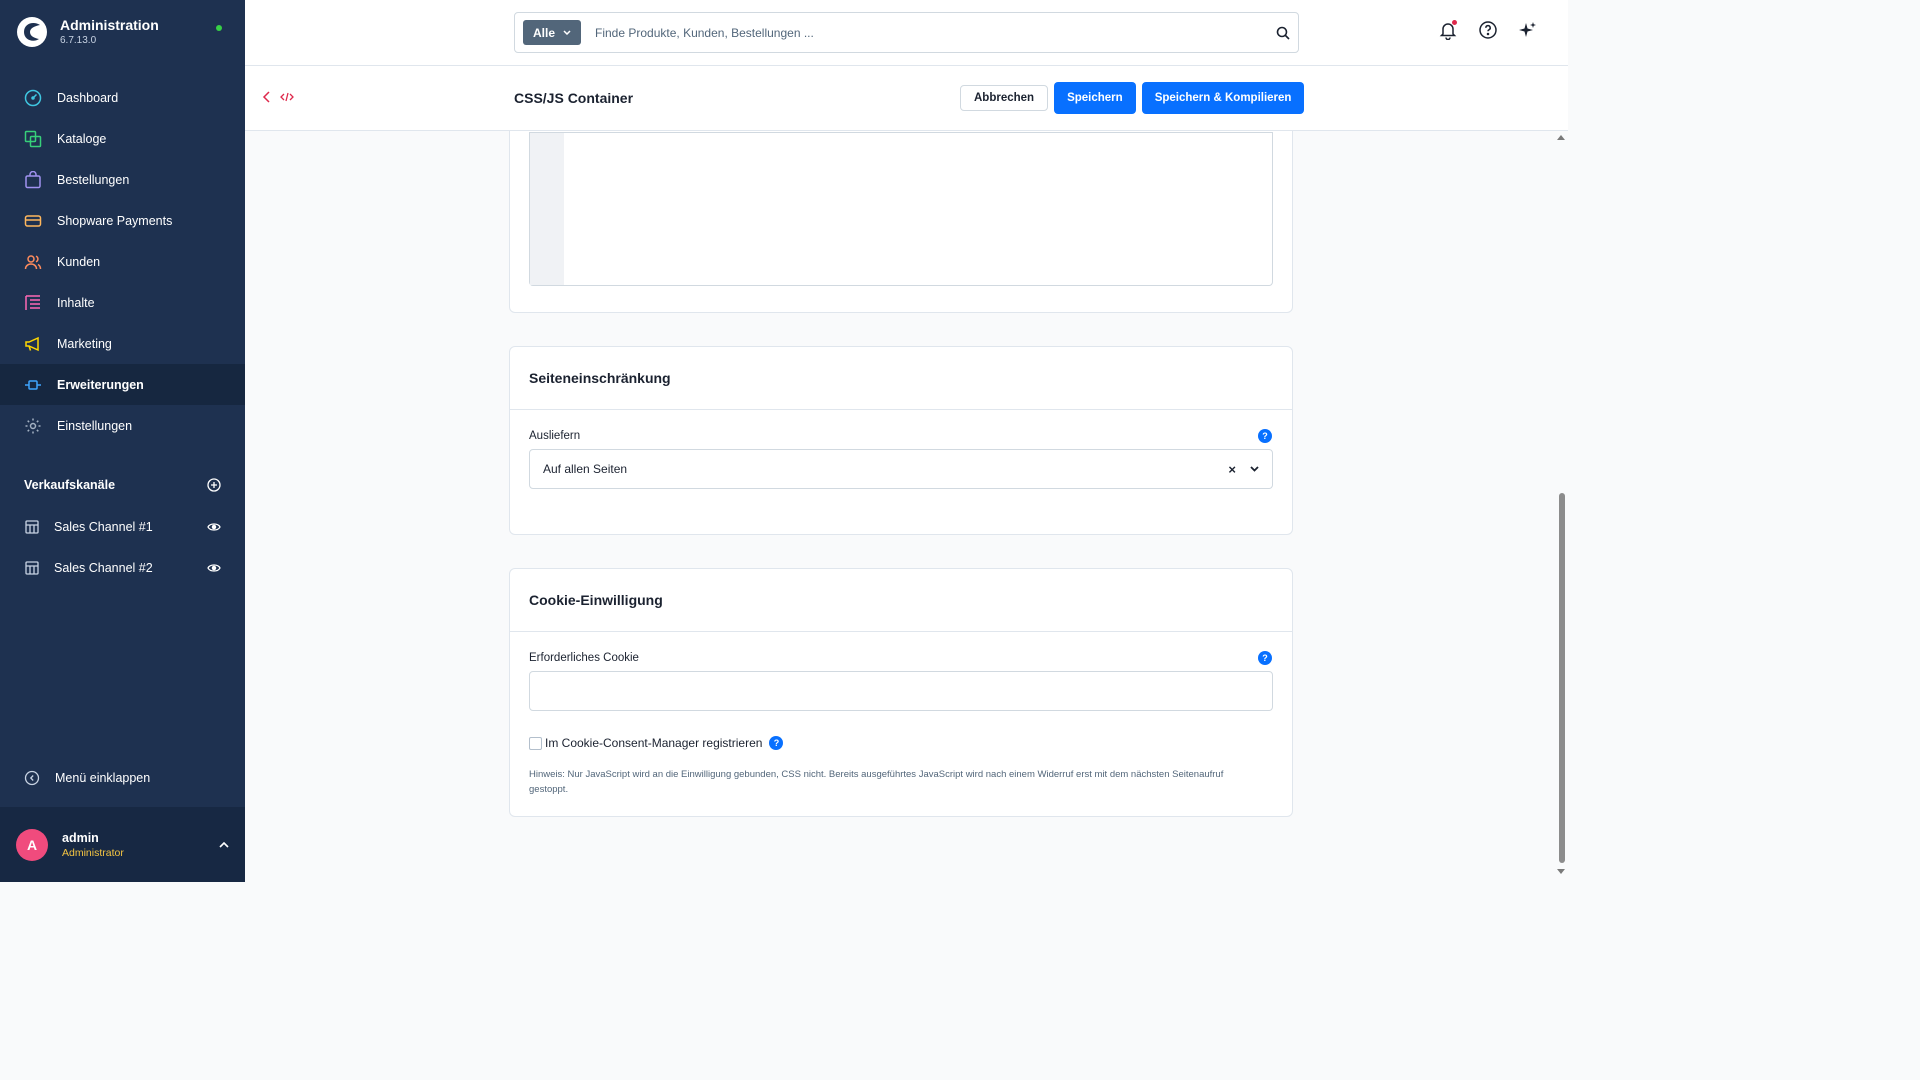 The image size is (1920, 1080). What do you see at coordinates (84, 343) in the screenshot?
I see `nav-label: Marketing` at bounding box center [84, 343].